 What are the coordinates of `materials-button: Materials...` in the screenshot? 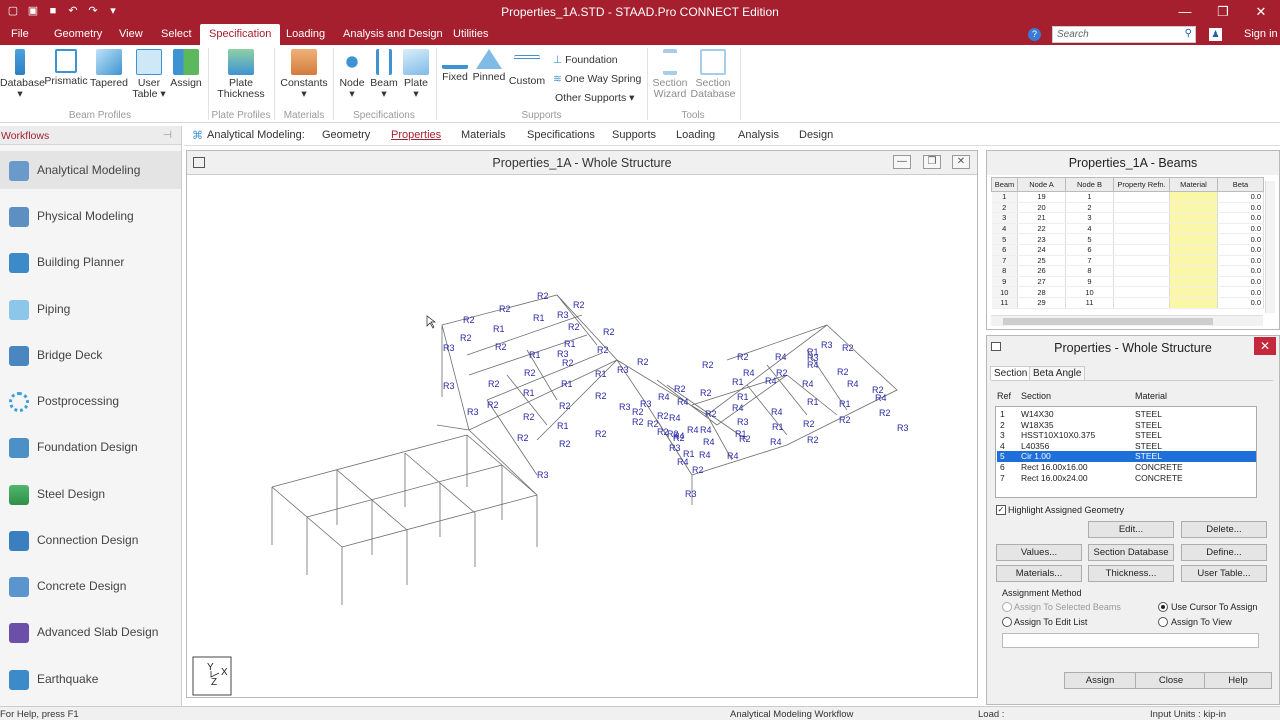 It's located at (1039, 573).